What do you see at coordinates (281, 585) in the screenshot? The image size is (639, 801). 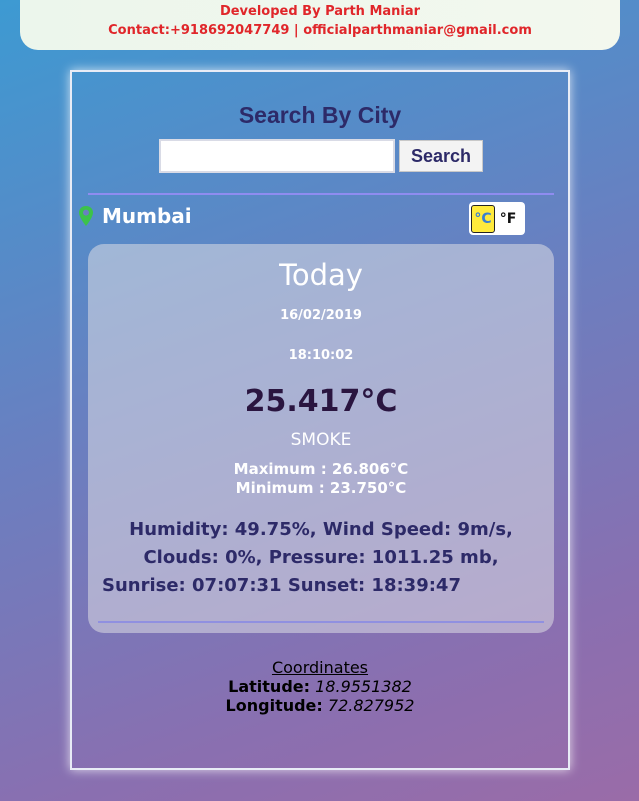 I see `weather-details-line: Sunrise: 07:07:31 Sunset: 18:39:47` at bounding box center [281, 585].